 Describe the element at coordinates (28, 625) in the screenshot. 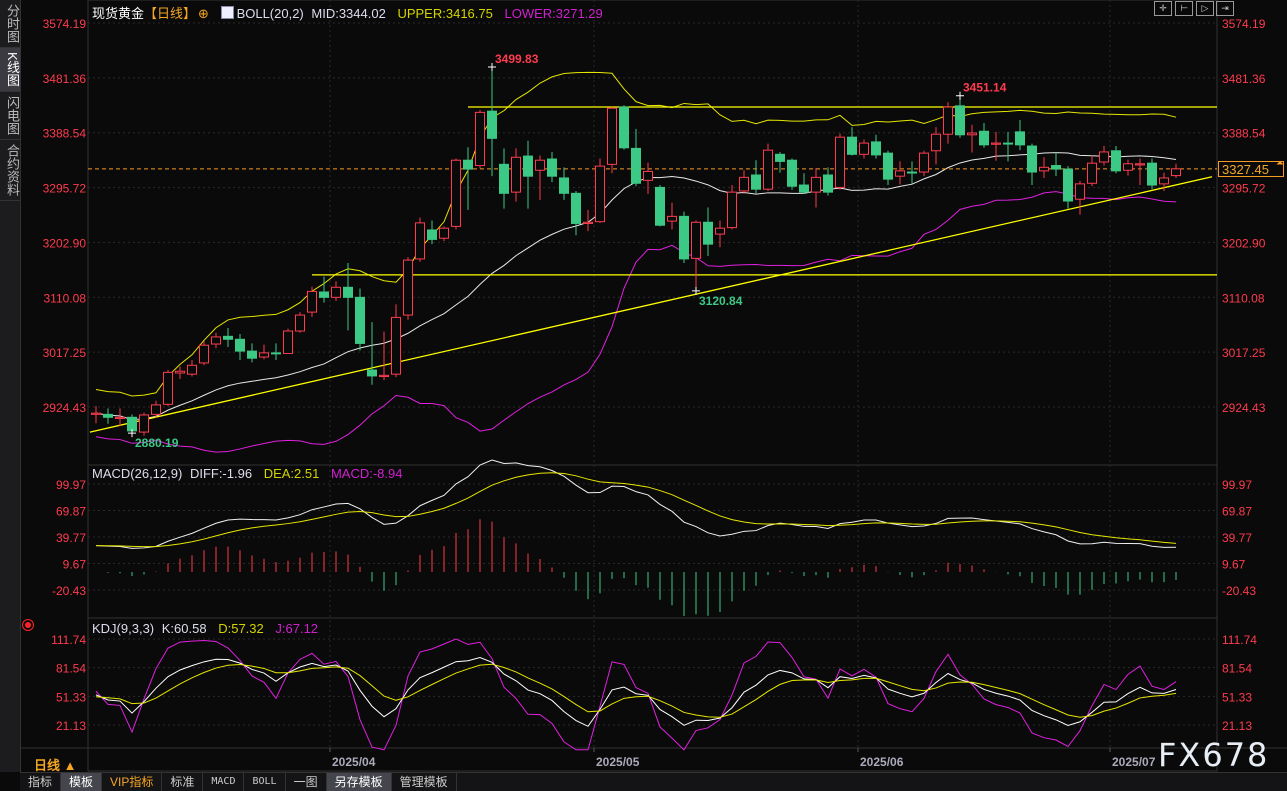

I see `indicator-settings-icon` at that location.